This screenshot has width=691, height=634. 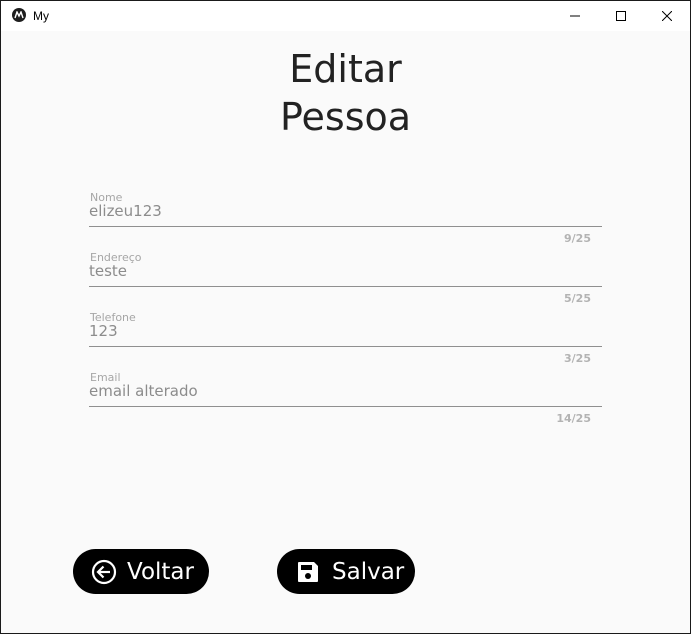 I want to click on close-button, so click(x=667, y=16).